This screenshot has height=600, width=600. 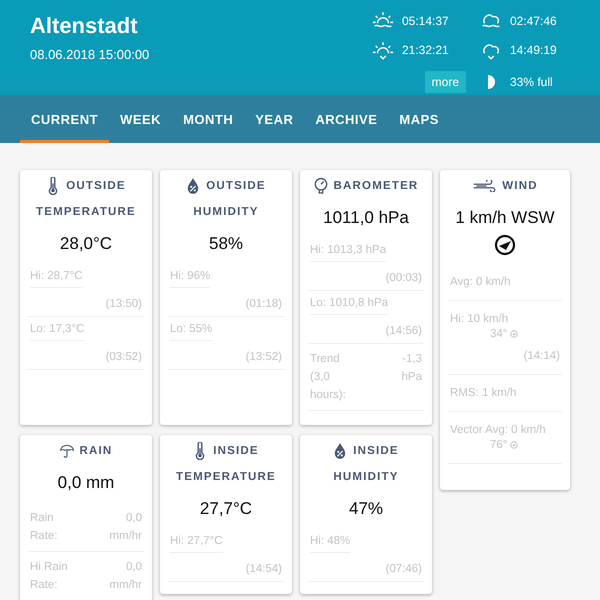 What do you see at coordinates (263, 569) in the screenshot?
I see `time-reading: (14:54)` at bounding box center [263, 569].